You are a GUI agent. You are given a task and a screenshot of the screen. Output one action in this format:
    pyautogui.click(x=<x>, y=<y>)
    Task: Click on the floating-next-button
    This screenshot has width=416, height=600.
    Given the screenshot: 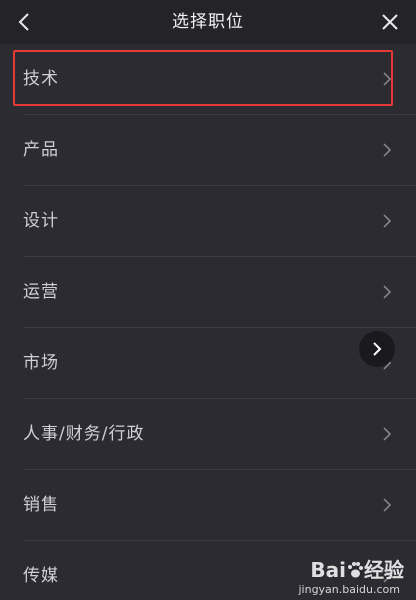 What is the action you would take?
    pyautogui.click(x=377, y=349)
    